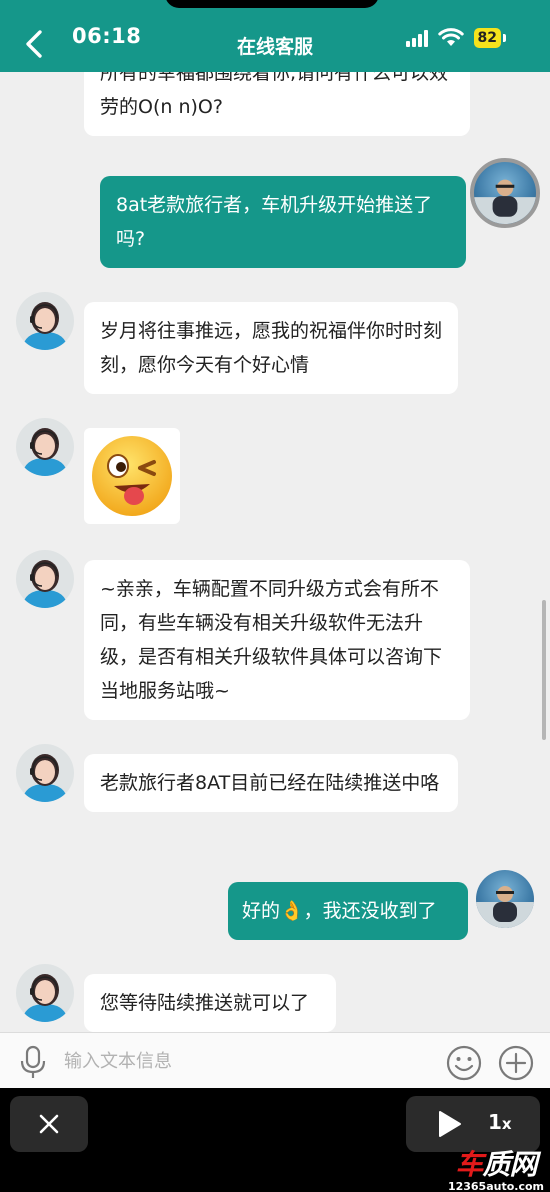  What do you see at coordinates (500, 1122) in the screenshot?
I see `playback-speed: 1x` at bounding box center [500, 1122].